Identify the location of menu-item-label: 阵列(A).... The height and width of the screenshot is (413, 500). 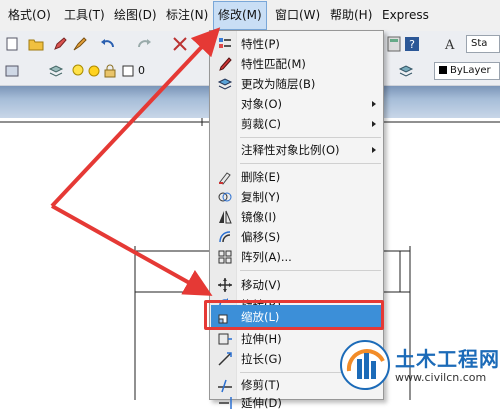
(266, 257).